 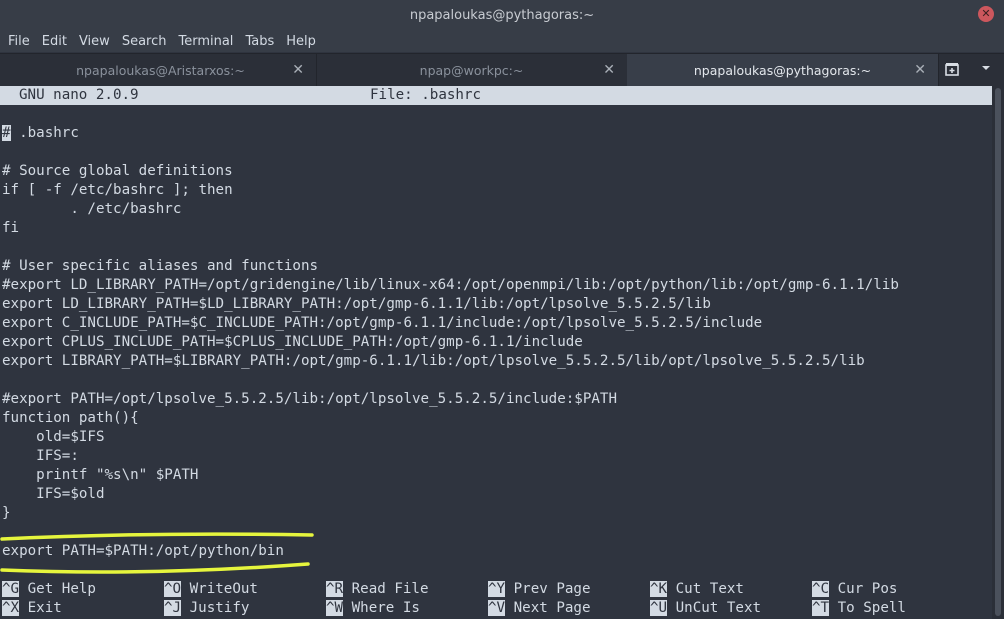 What do you see at coordinates (335, 589) in the screenshot?
I see `shortcut-key: ^R` at bounding box center [335, 589].